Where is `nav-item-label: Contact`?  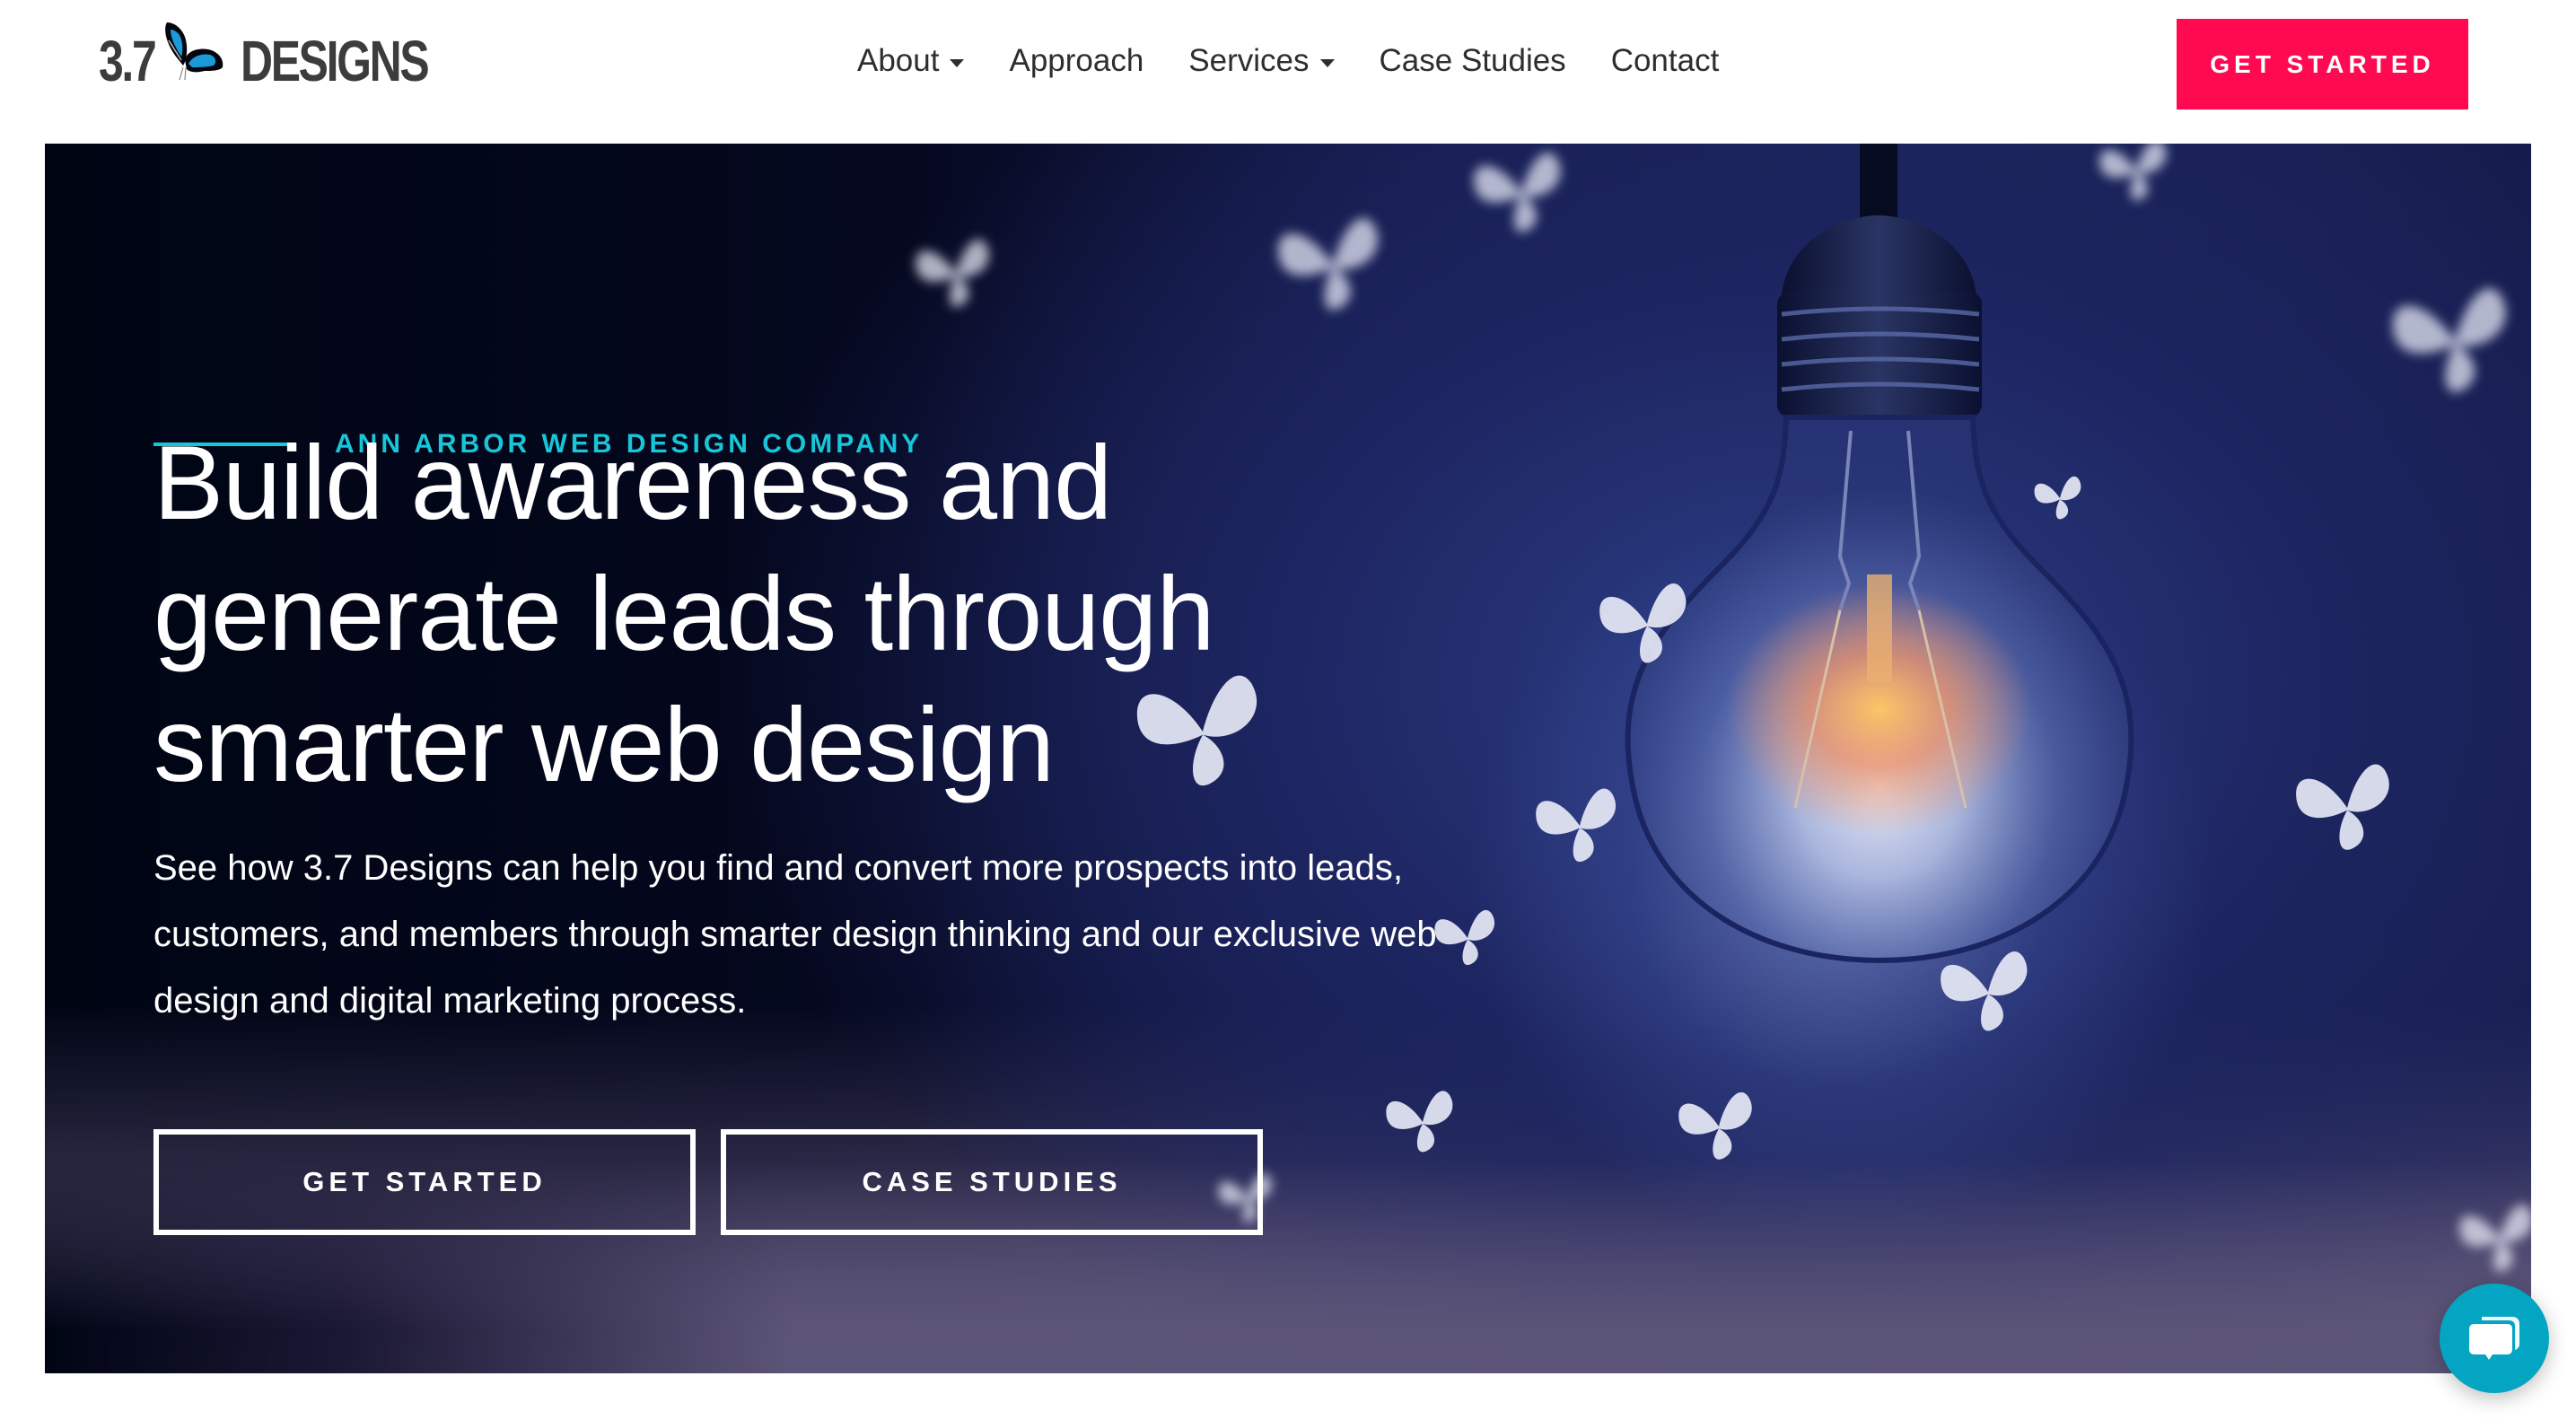 nav-item-label: Contact is located at coordinates (1665, 61).